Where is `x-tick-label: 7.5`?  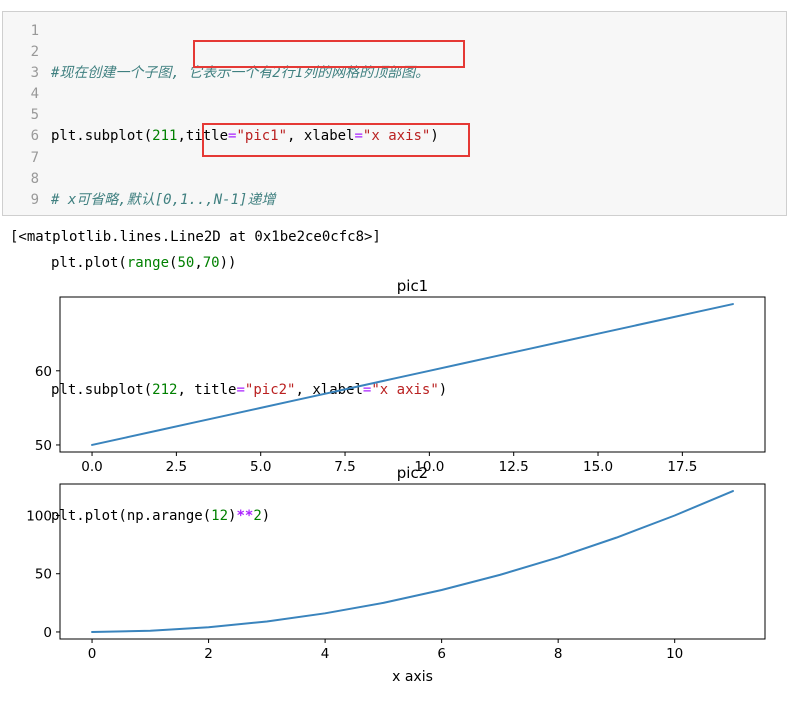 x-tick-label: 7.5 is located at coordinates (344, 467).